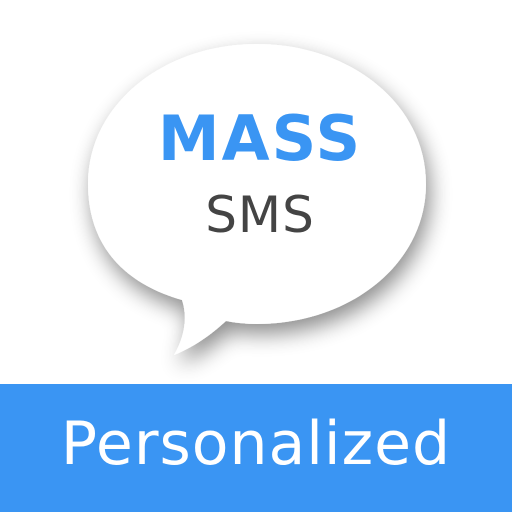 The image size is (512, 512). Describe the element at coordinates (256, 444) in the screenshot. I see `banner-label: Personalized` at that location.